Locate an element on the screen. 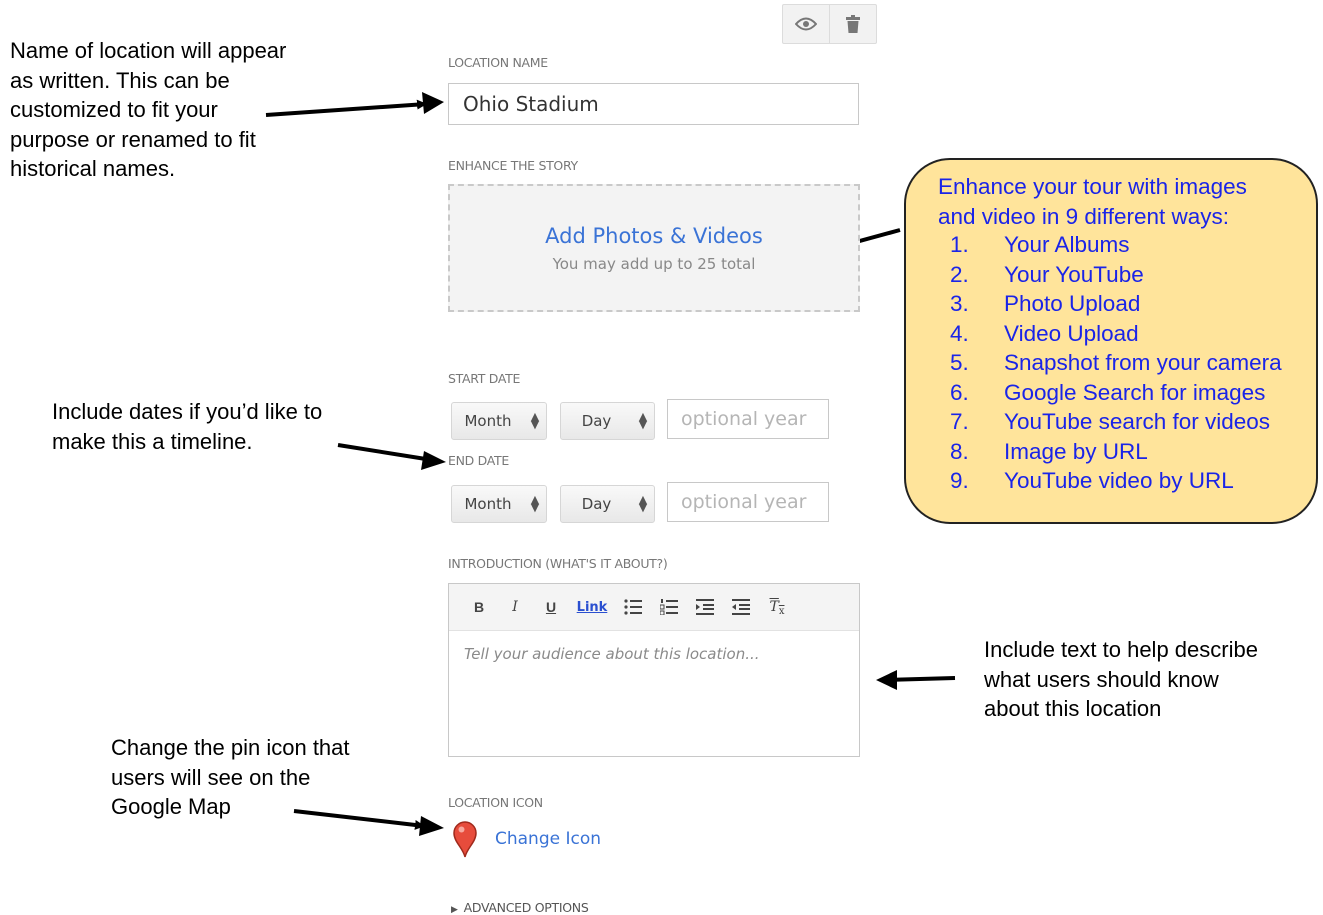  end-day-select: Day ▲ ▼ is located at coordinates (607, 504).